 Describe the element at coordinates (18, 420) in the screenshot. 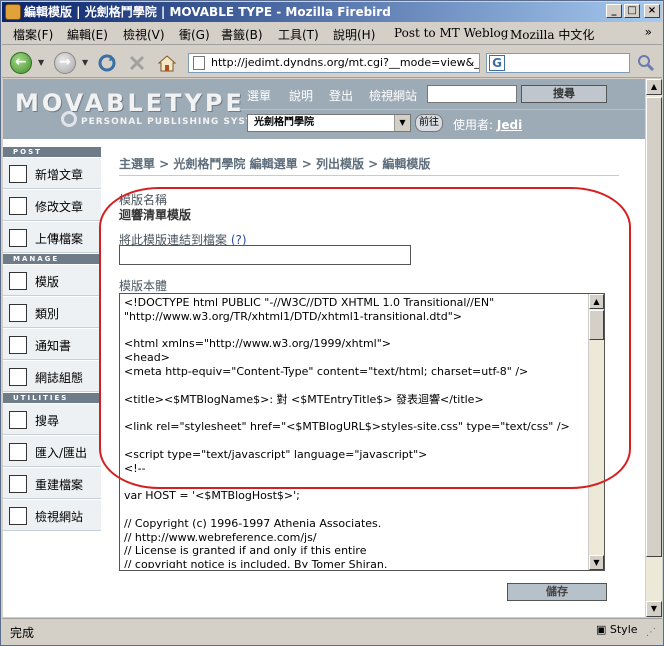

I see `search-icon` at that location.